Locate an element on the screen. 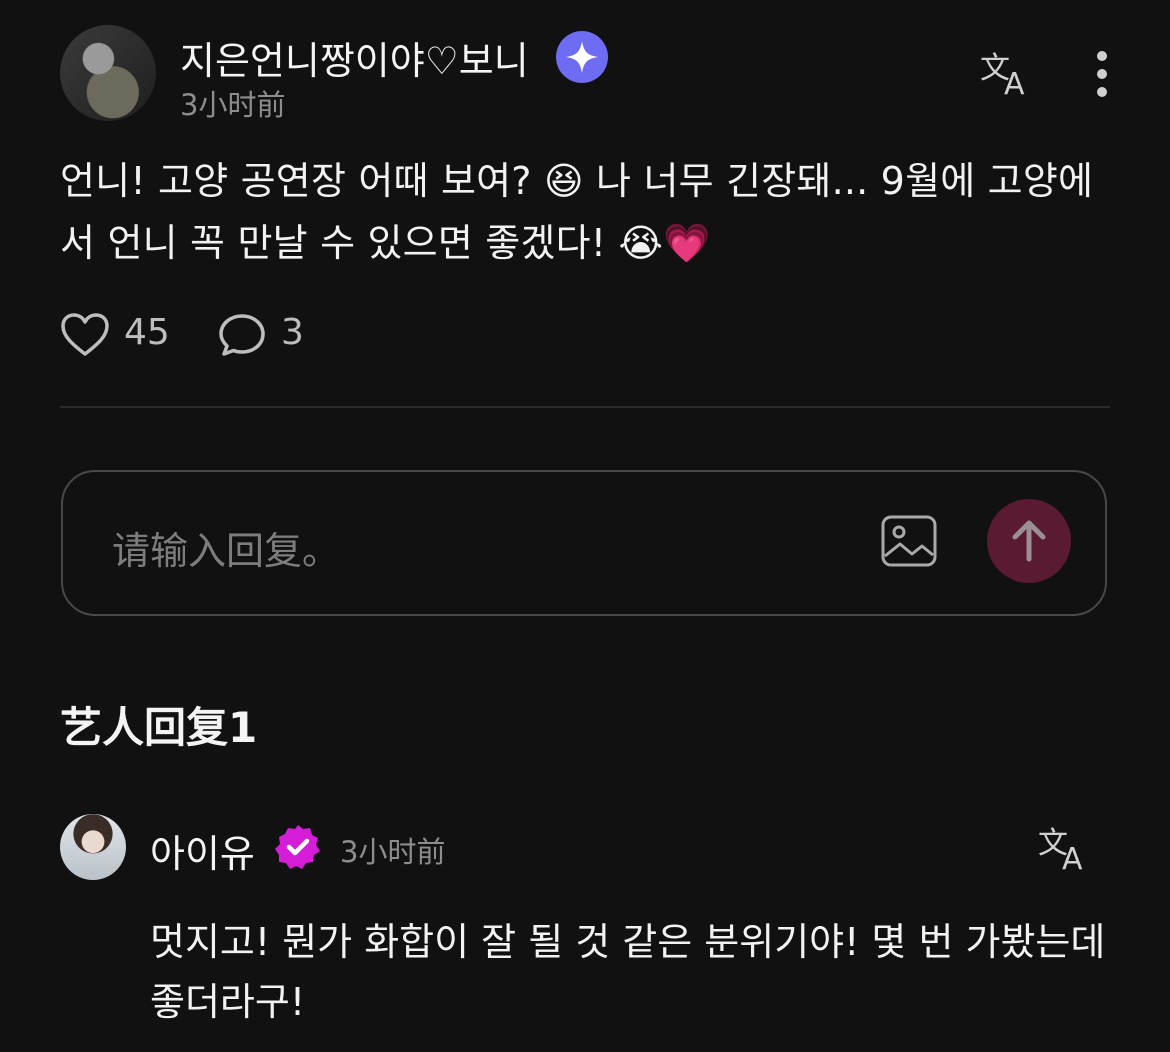 The height and width of the screenshot is (1052, 1170). post-author-avatar is located at coordinates (108, 73).